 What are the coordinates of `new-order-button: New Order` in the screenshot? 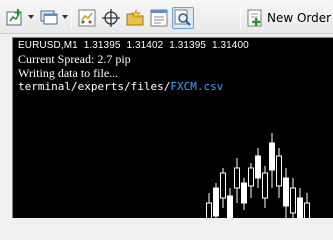 It's located at (289, 18).